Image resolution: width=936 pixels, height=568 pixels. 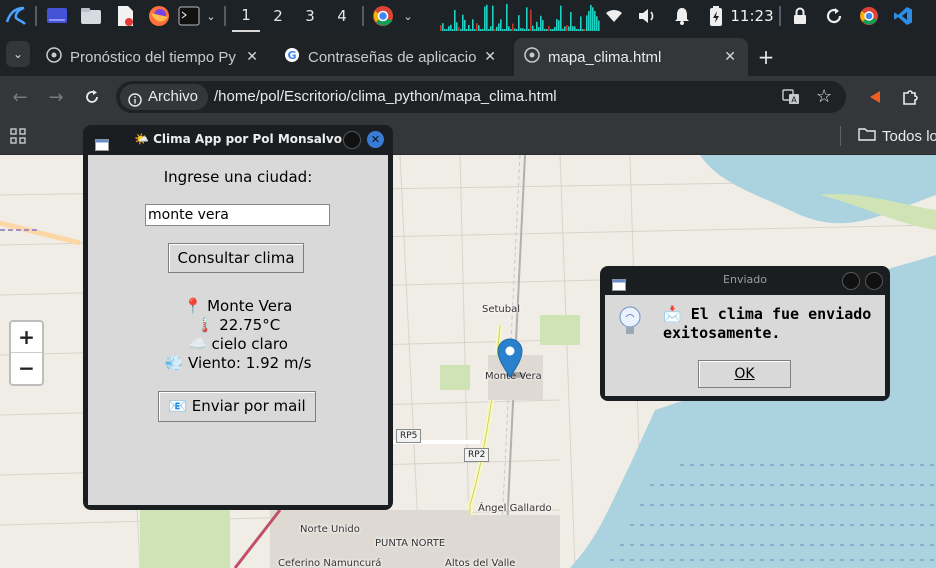 I want to click on dialog-titlebar: Enviado, so click(x=745, y=280).